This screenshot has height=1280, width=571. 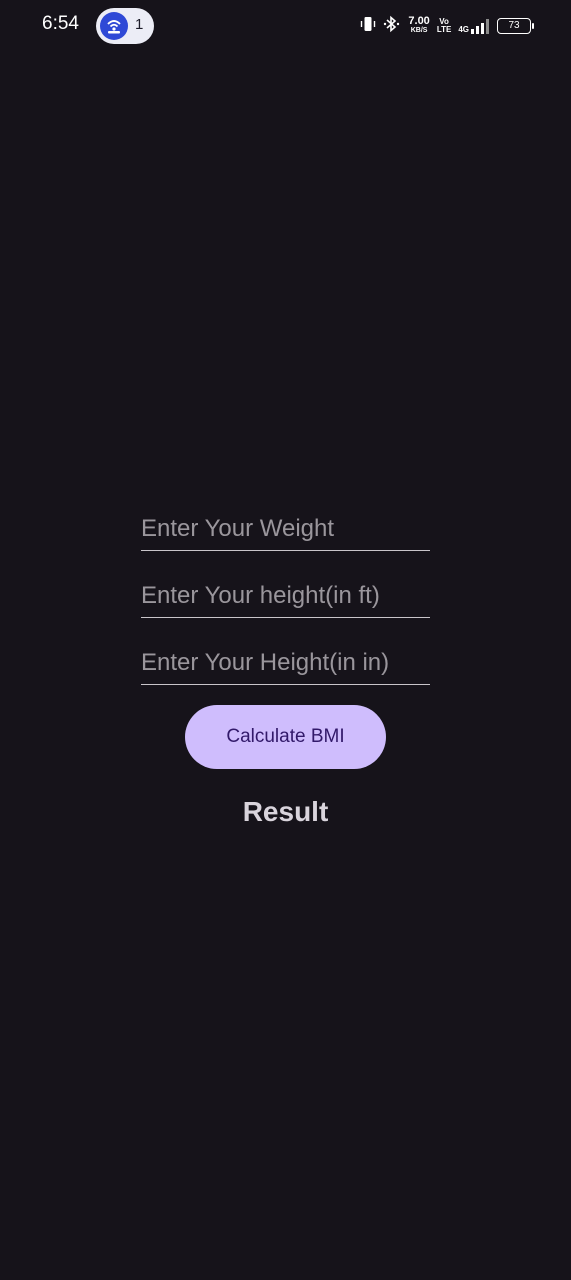 I want to click on hotspot-count: 1, so click(x=139, y=24).